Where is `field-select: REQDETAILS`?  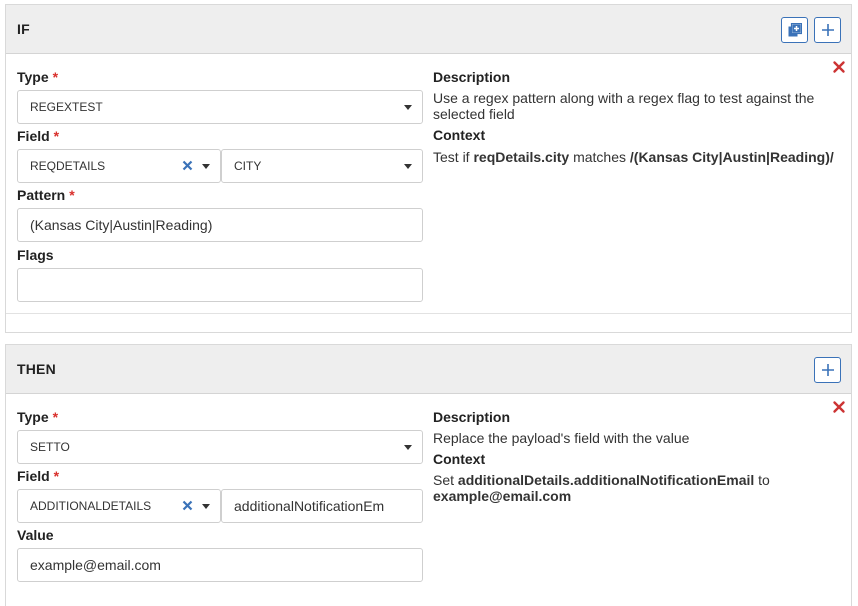 field-select: REQDETAILS is located at coordinates (119, 166).